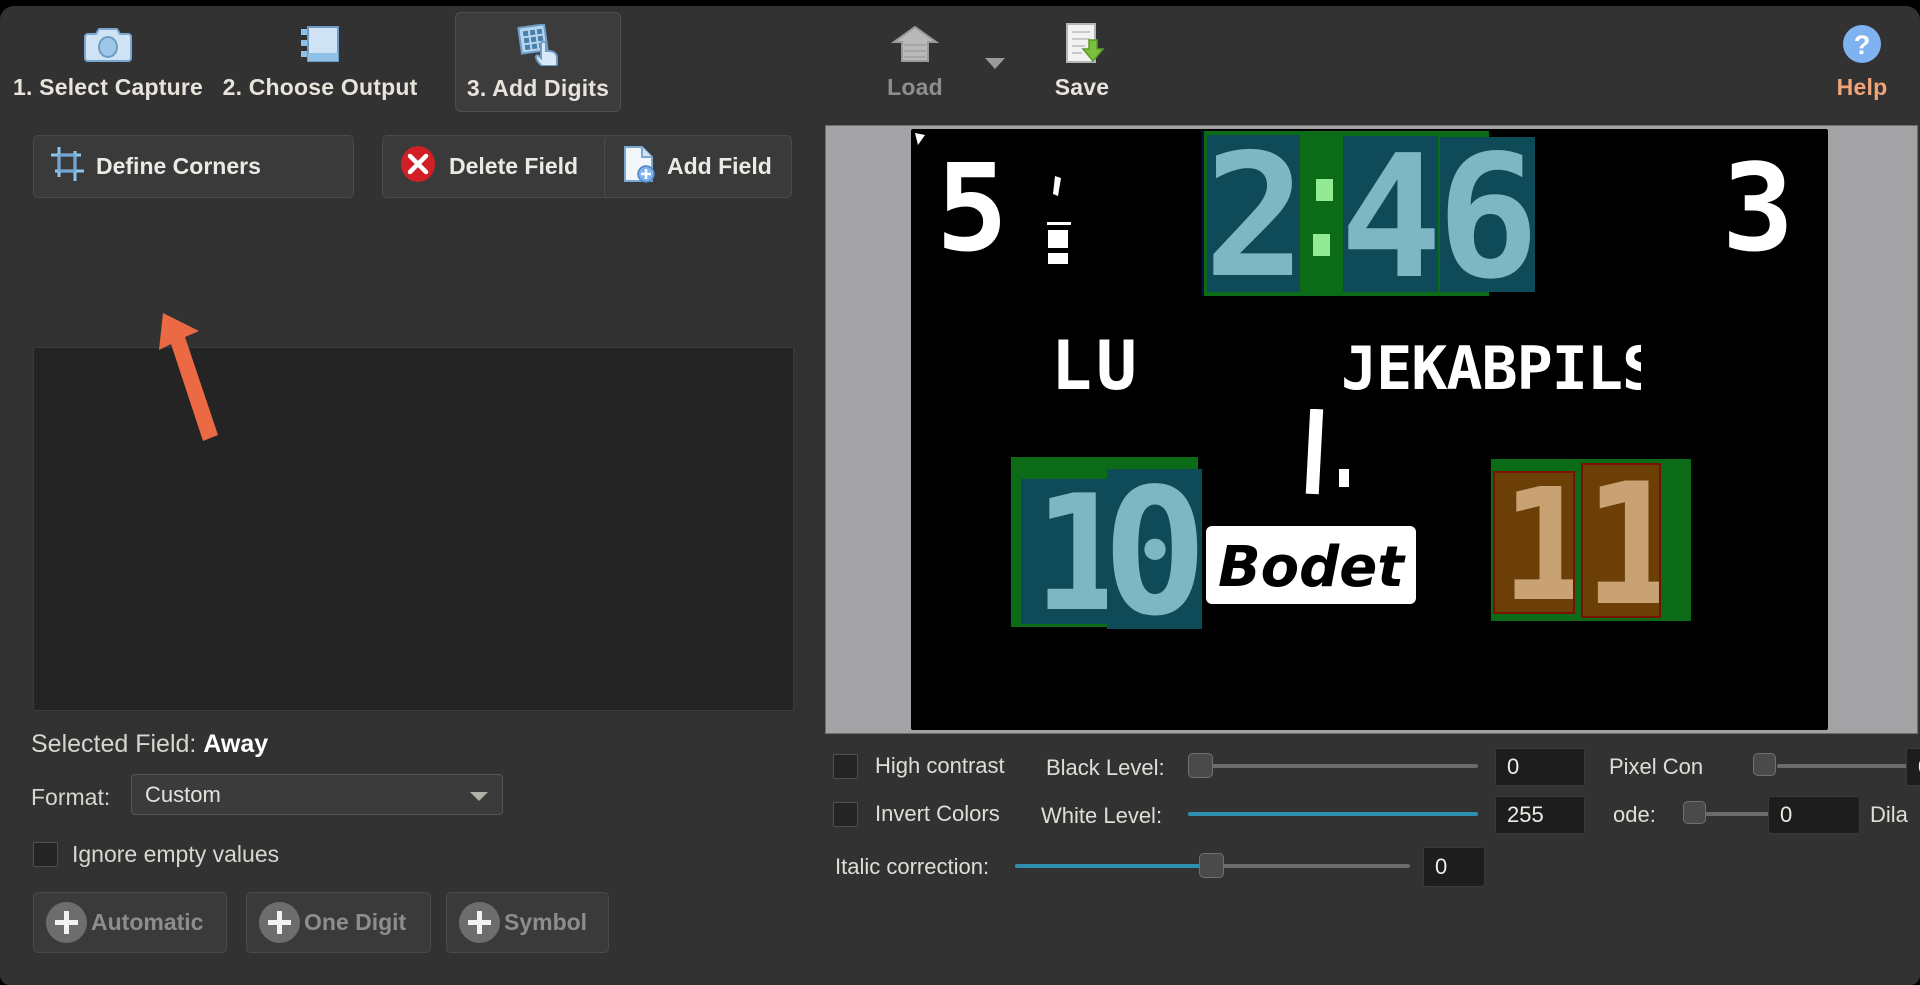  I want to click on scoreboard-clock-digit-box: 6, so click(1488, 218).